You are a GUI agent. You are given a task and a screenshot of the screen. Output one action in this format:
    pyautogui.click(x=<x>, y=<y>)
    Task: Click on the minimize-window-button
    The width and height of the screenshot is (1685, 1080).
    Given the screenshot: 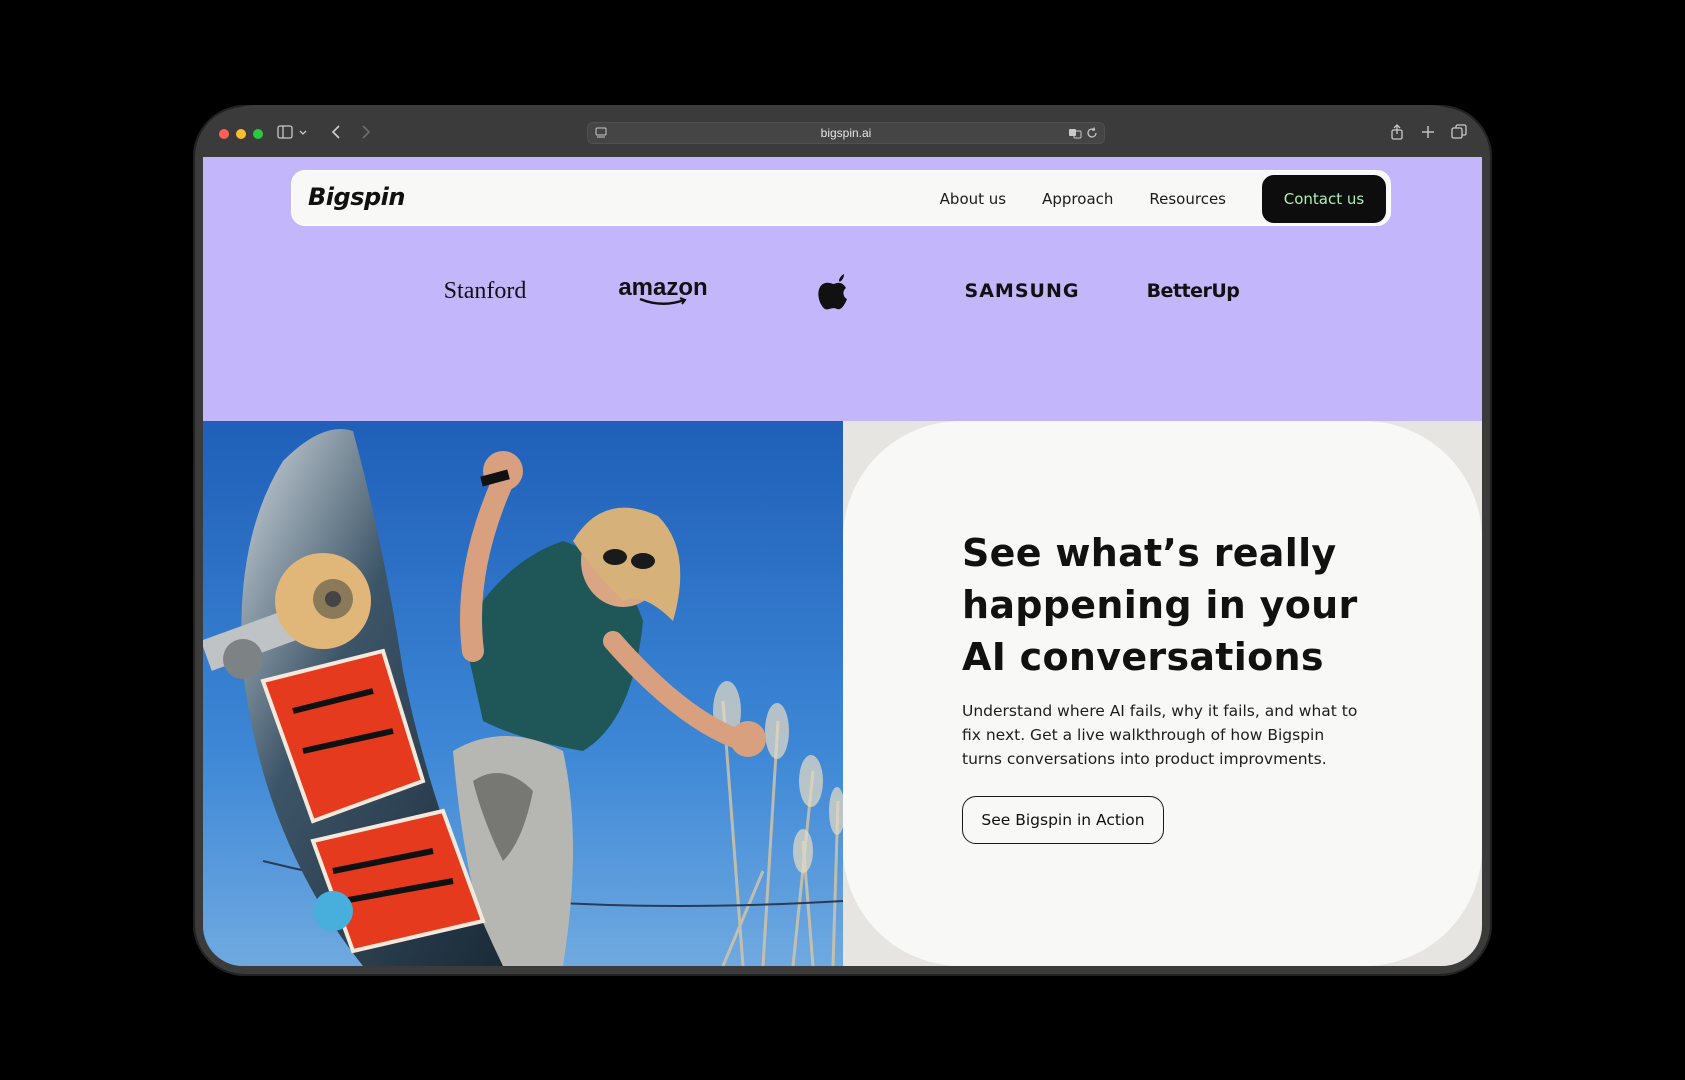 What is the action you would take?
    pyautogui.click(x=241, y=134)
    